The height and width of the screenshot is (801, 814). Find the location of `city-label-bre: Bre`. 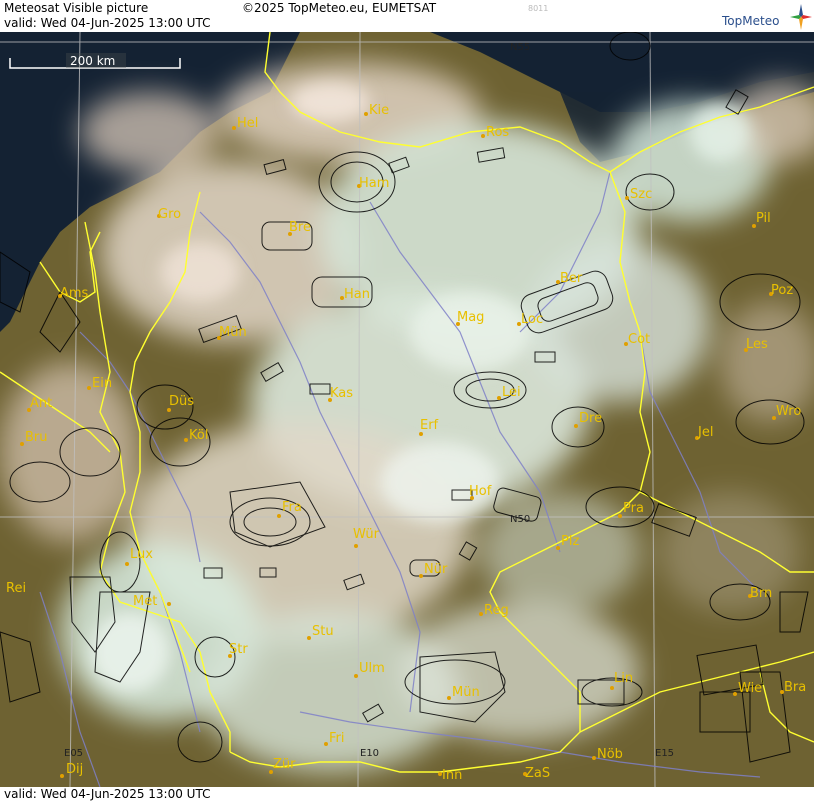

city-label-bre: Bre is located at coordinates (300, 227).